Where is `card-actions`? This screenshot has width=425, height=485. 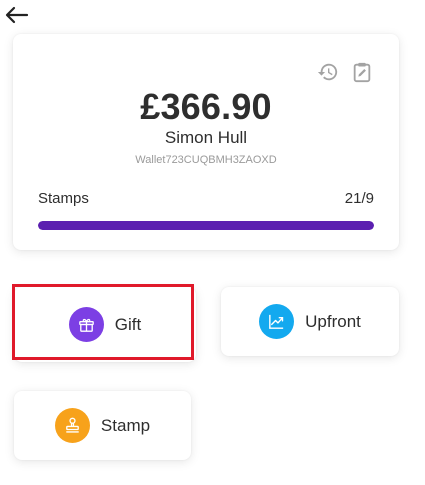
card-actions is located at coordinates (345, 72).